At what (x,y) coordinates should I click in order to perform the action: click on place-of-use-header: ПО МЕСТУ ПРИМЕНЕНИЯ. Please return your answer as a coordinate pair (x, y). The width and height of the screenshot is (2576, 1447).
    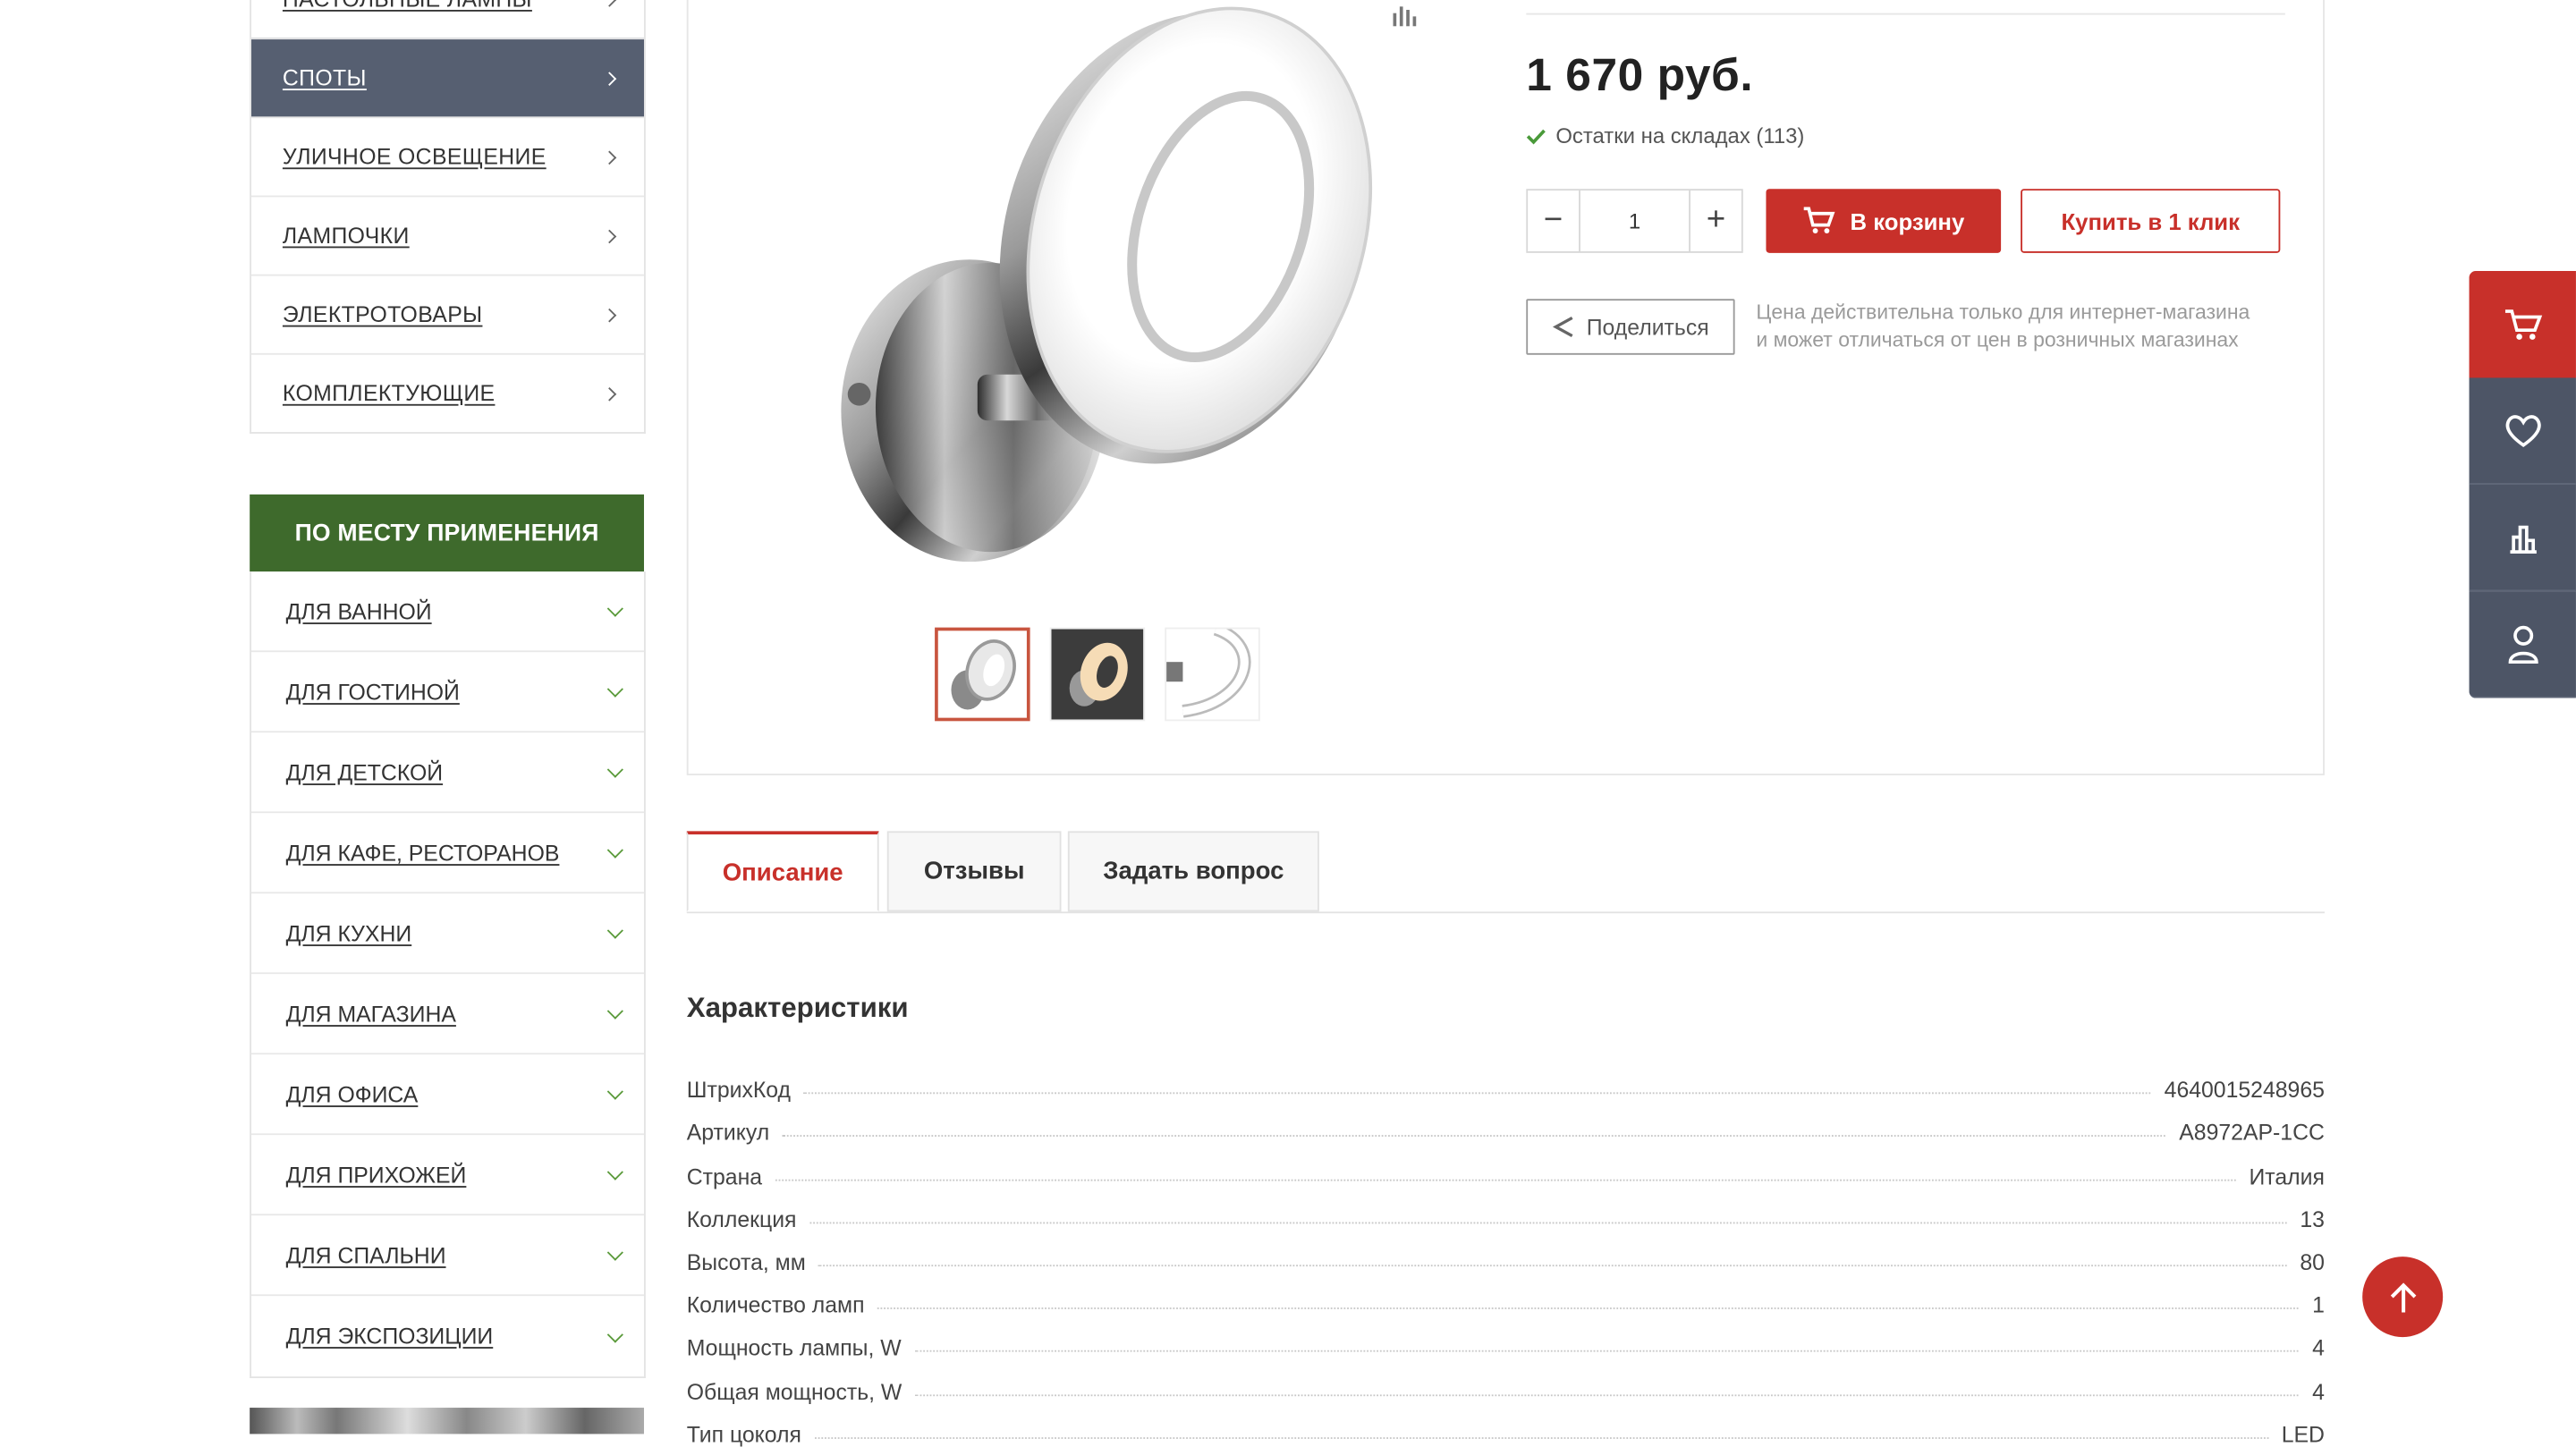
    Looking at the image, I should click on (447, 533).